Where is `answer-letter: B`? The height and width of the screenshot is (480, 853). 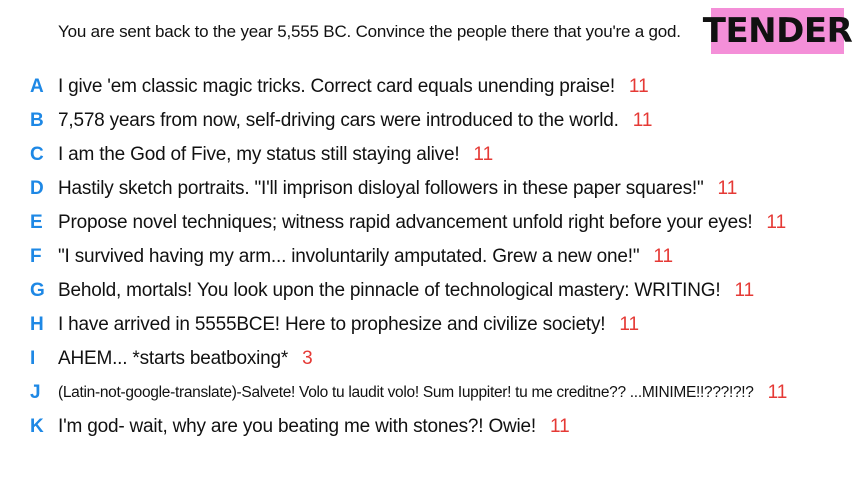 answer-letter: B is located at coordinates (37, 120).